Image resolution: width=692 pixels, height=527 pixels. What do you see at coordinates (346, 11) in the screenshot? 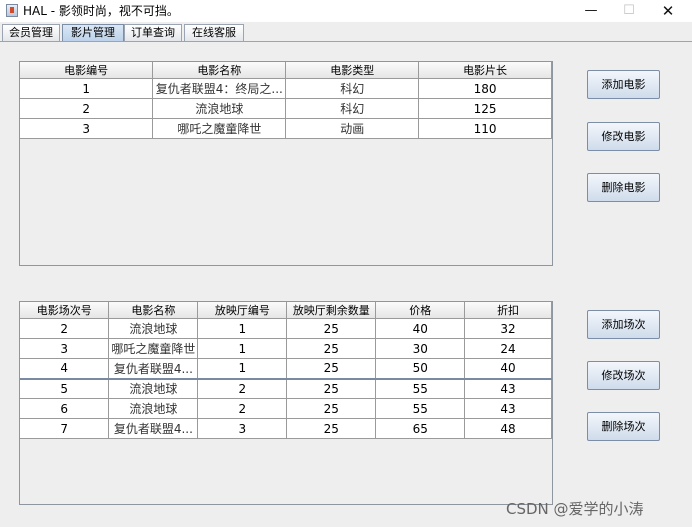
I see `title-bar: HAL - 影领时尚，视不可挡。 — ☐ ✕` at bounding box center [346, 11].